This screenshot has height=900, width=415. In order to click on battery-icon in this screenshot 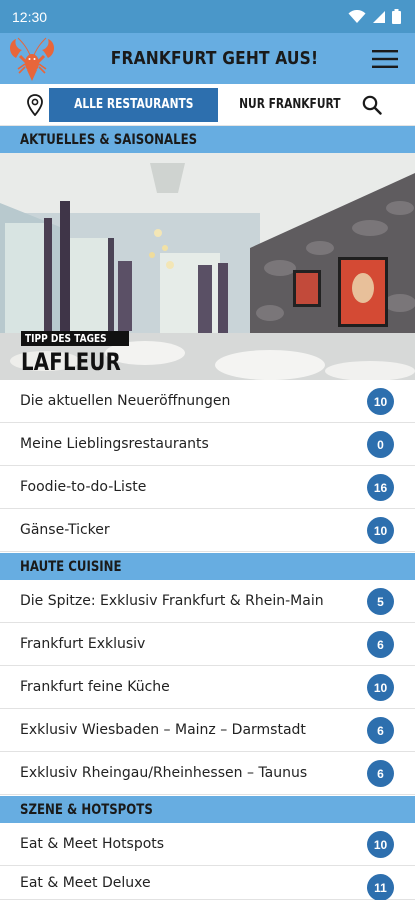, I will do `click(396, 16)`.